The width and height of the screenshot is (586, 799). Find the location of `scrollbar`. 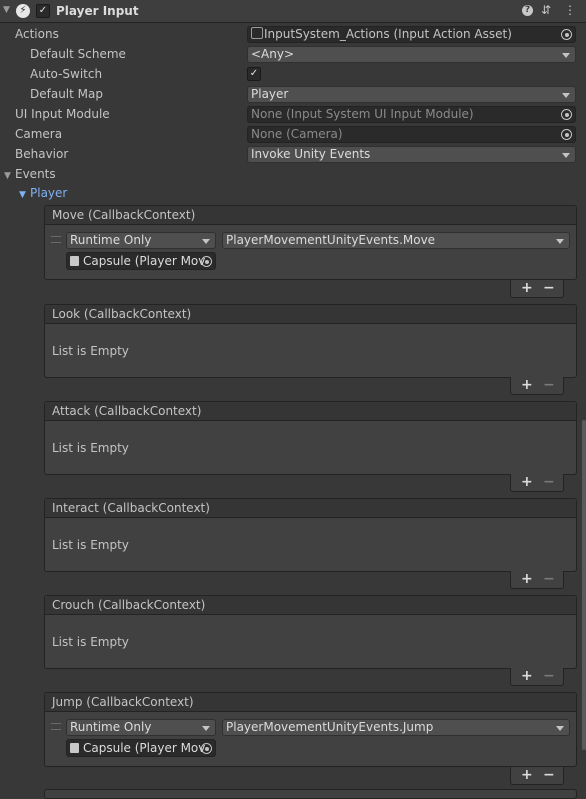

scrollbar is located at coordinates (584, 585).